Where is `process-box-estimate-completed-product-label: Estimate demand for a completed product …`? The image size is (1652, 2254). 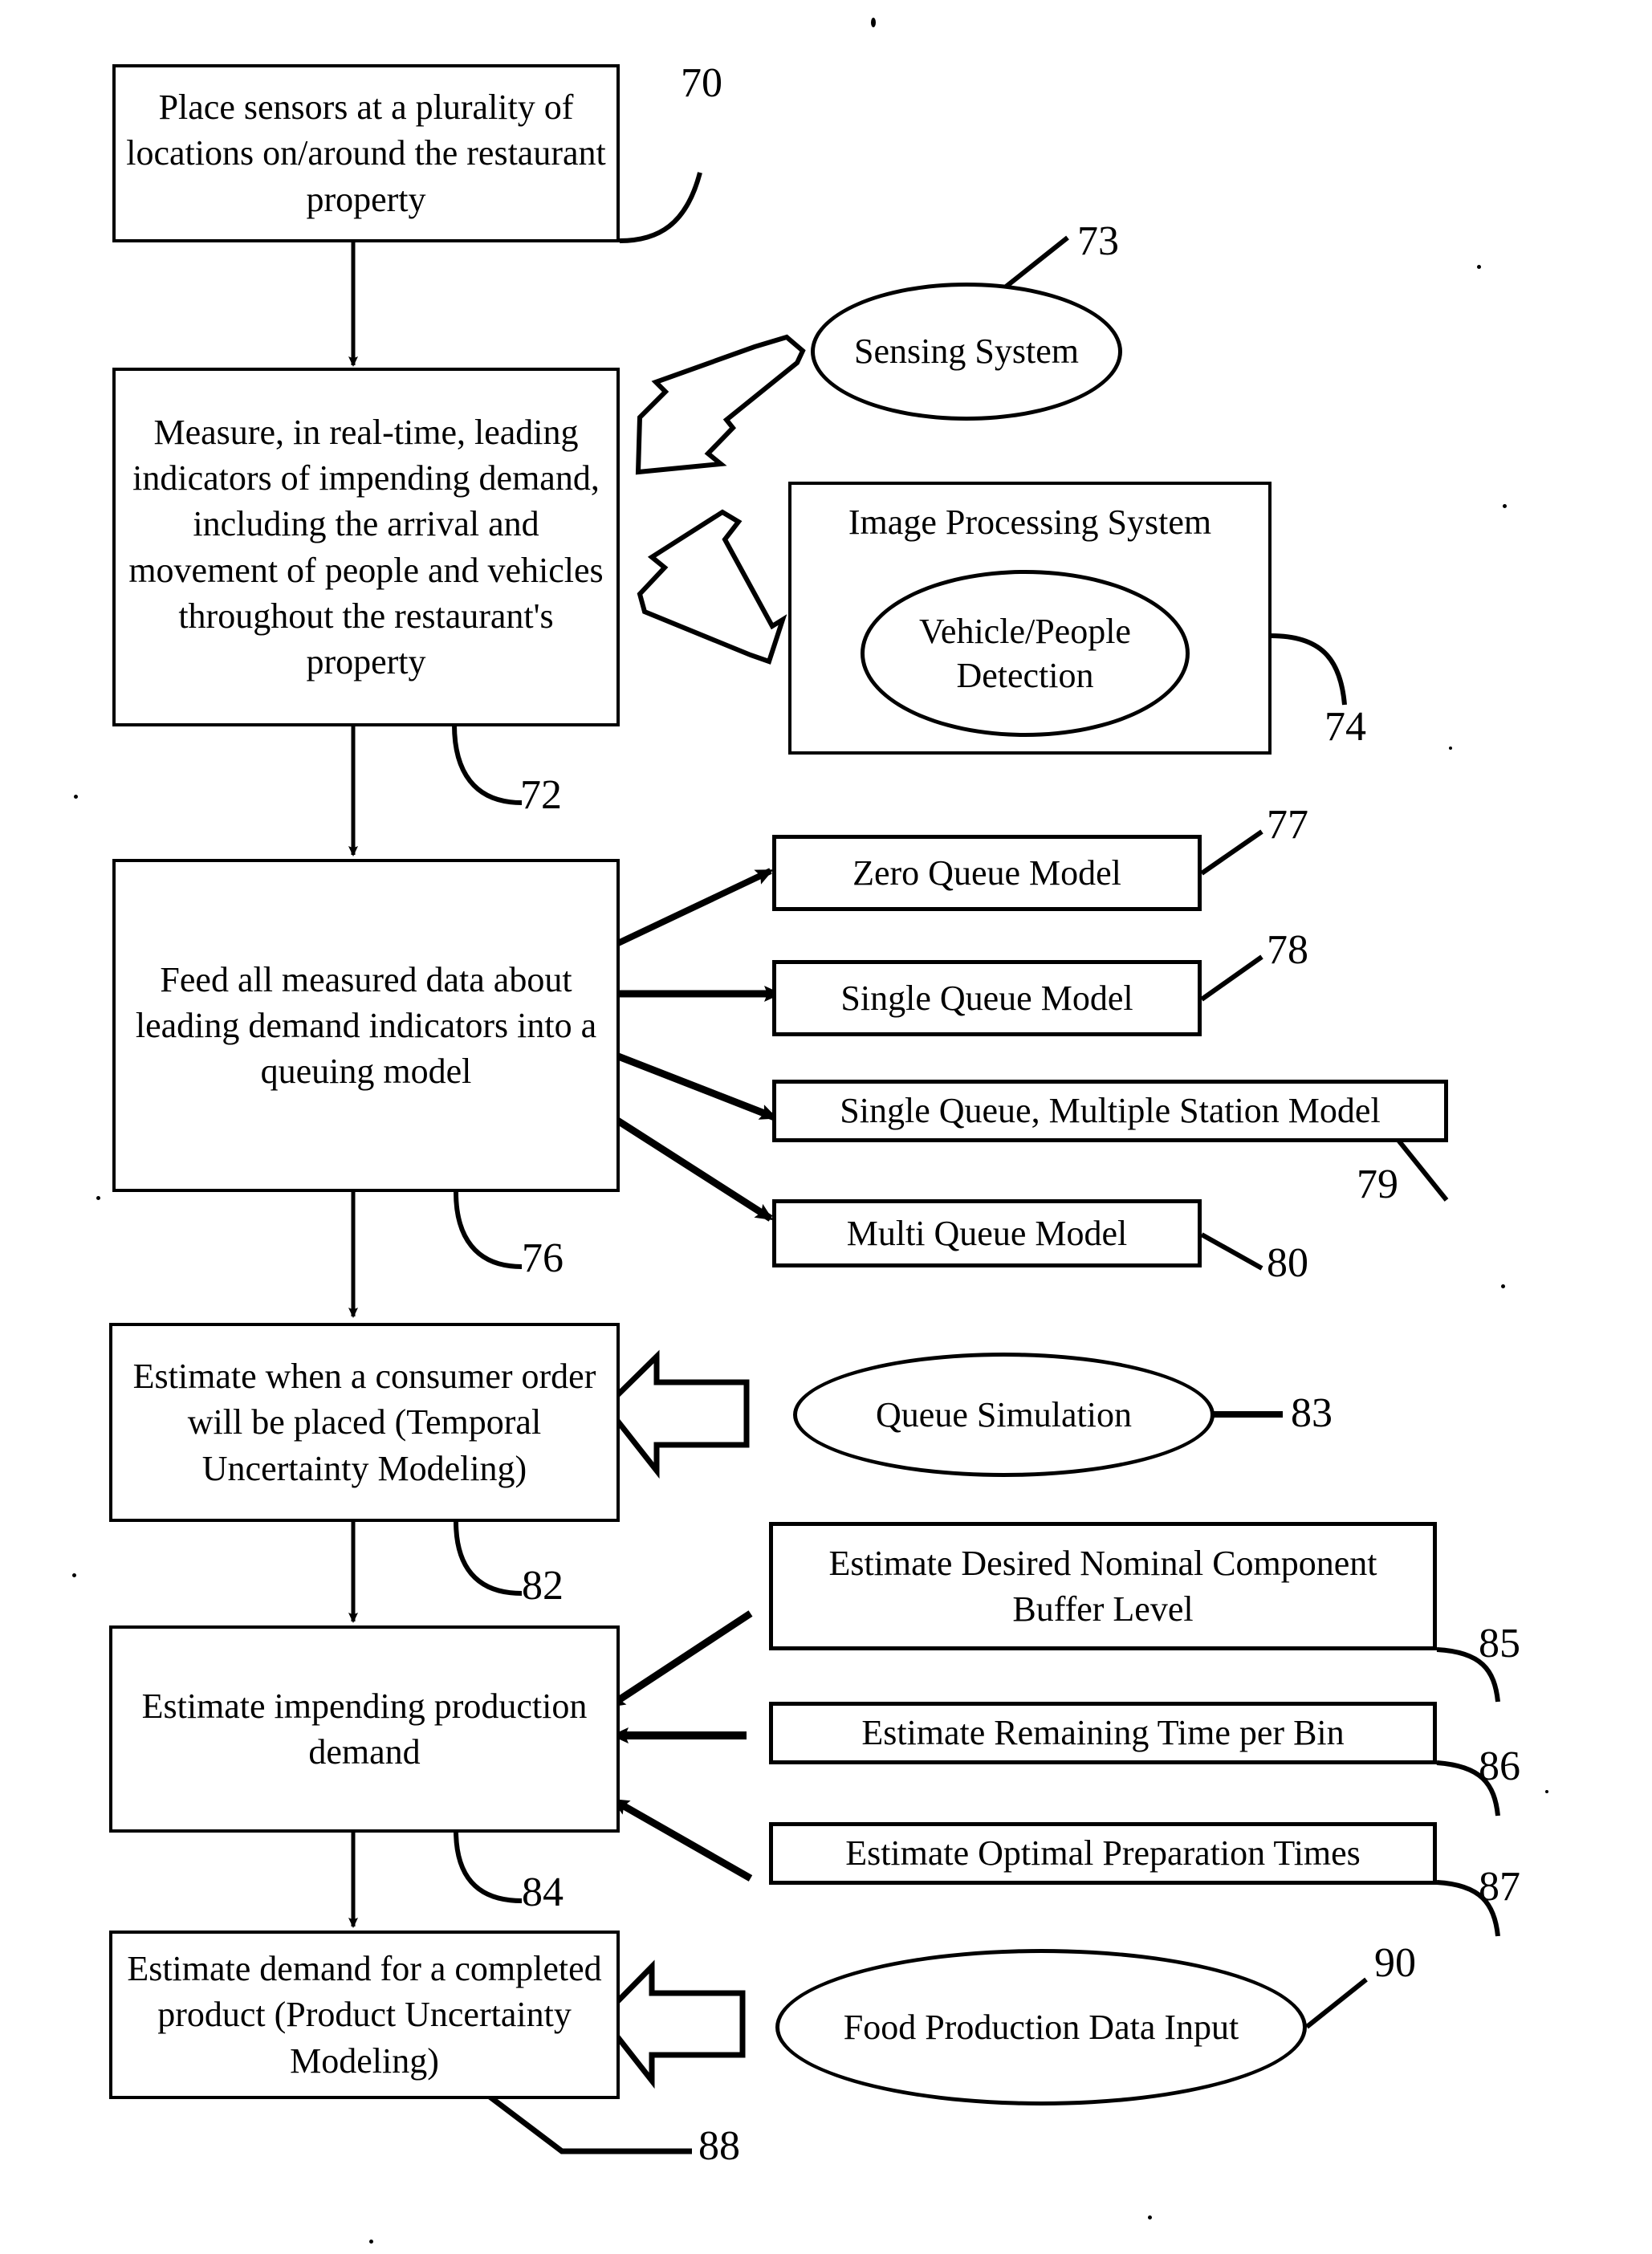
process-box-estimate-completed-product-label: Estimate demand for a completed product … is located at coordinates (364, 2015).